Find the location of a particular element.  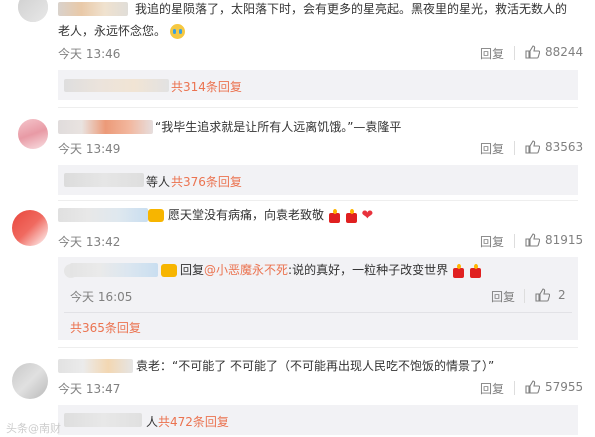

comment-text-line2: 老人，永远怀念您。 is located at coordinates (121, 31).